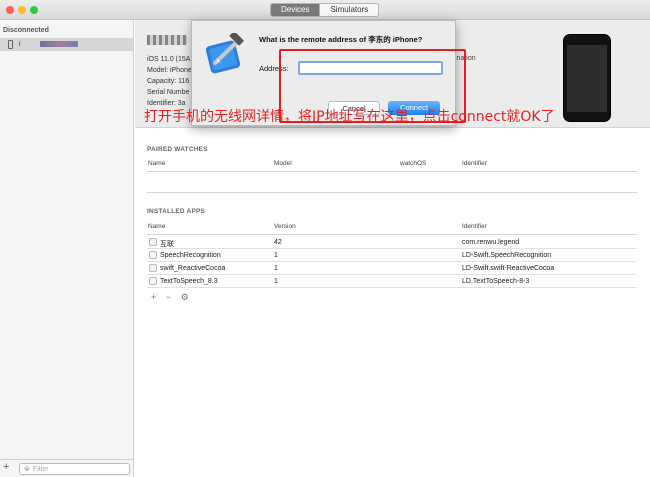  What do you see at coordinates (508, 268) in the screenshot?
I see `app-identifier: LD-Swift.swift-ReactiveCocoa` at bounding box center [508, 268].